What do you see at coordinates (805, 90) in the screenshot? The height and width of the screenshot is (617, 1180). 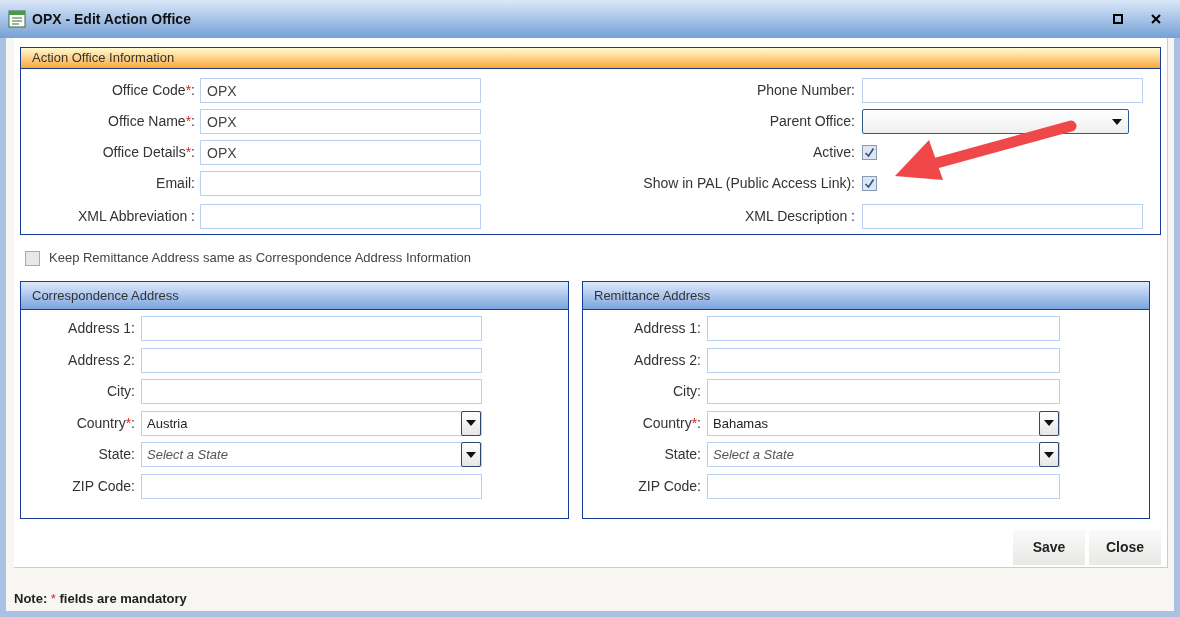 I see `field-label: Phone Number:` at bounding box center [805, 90].